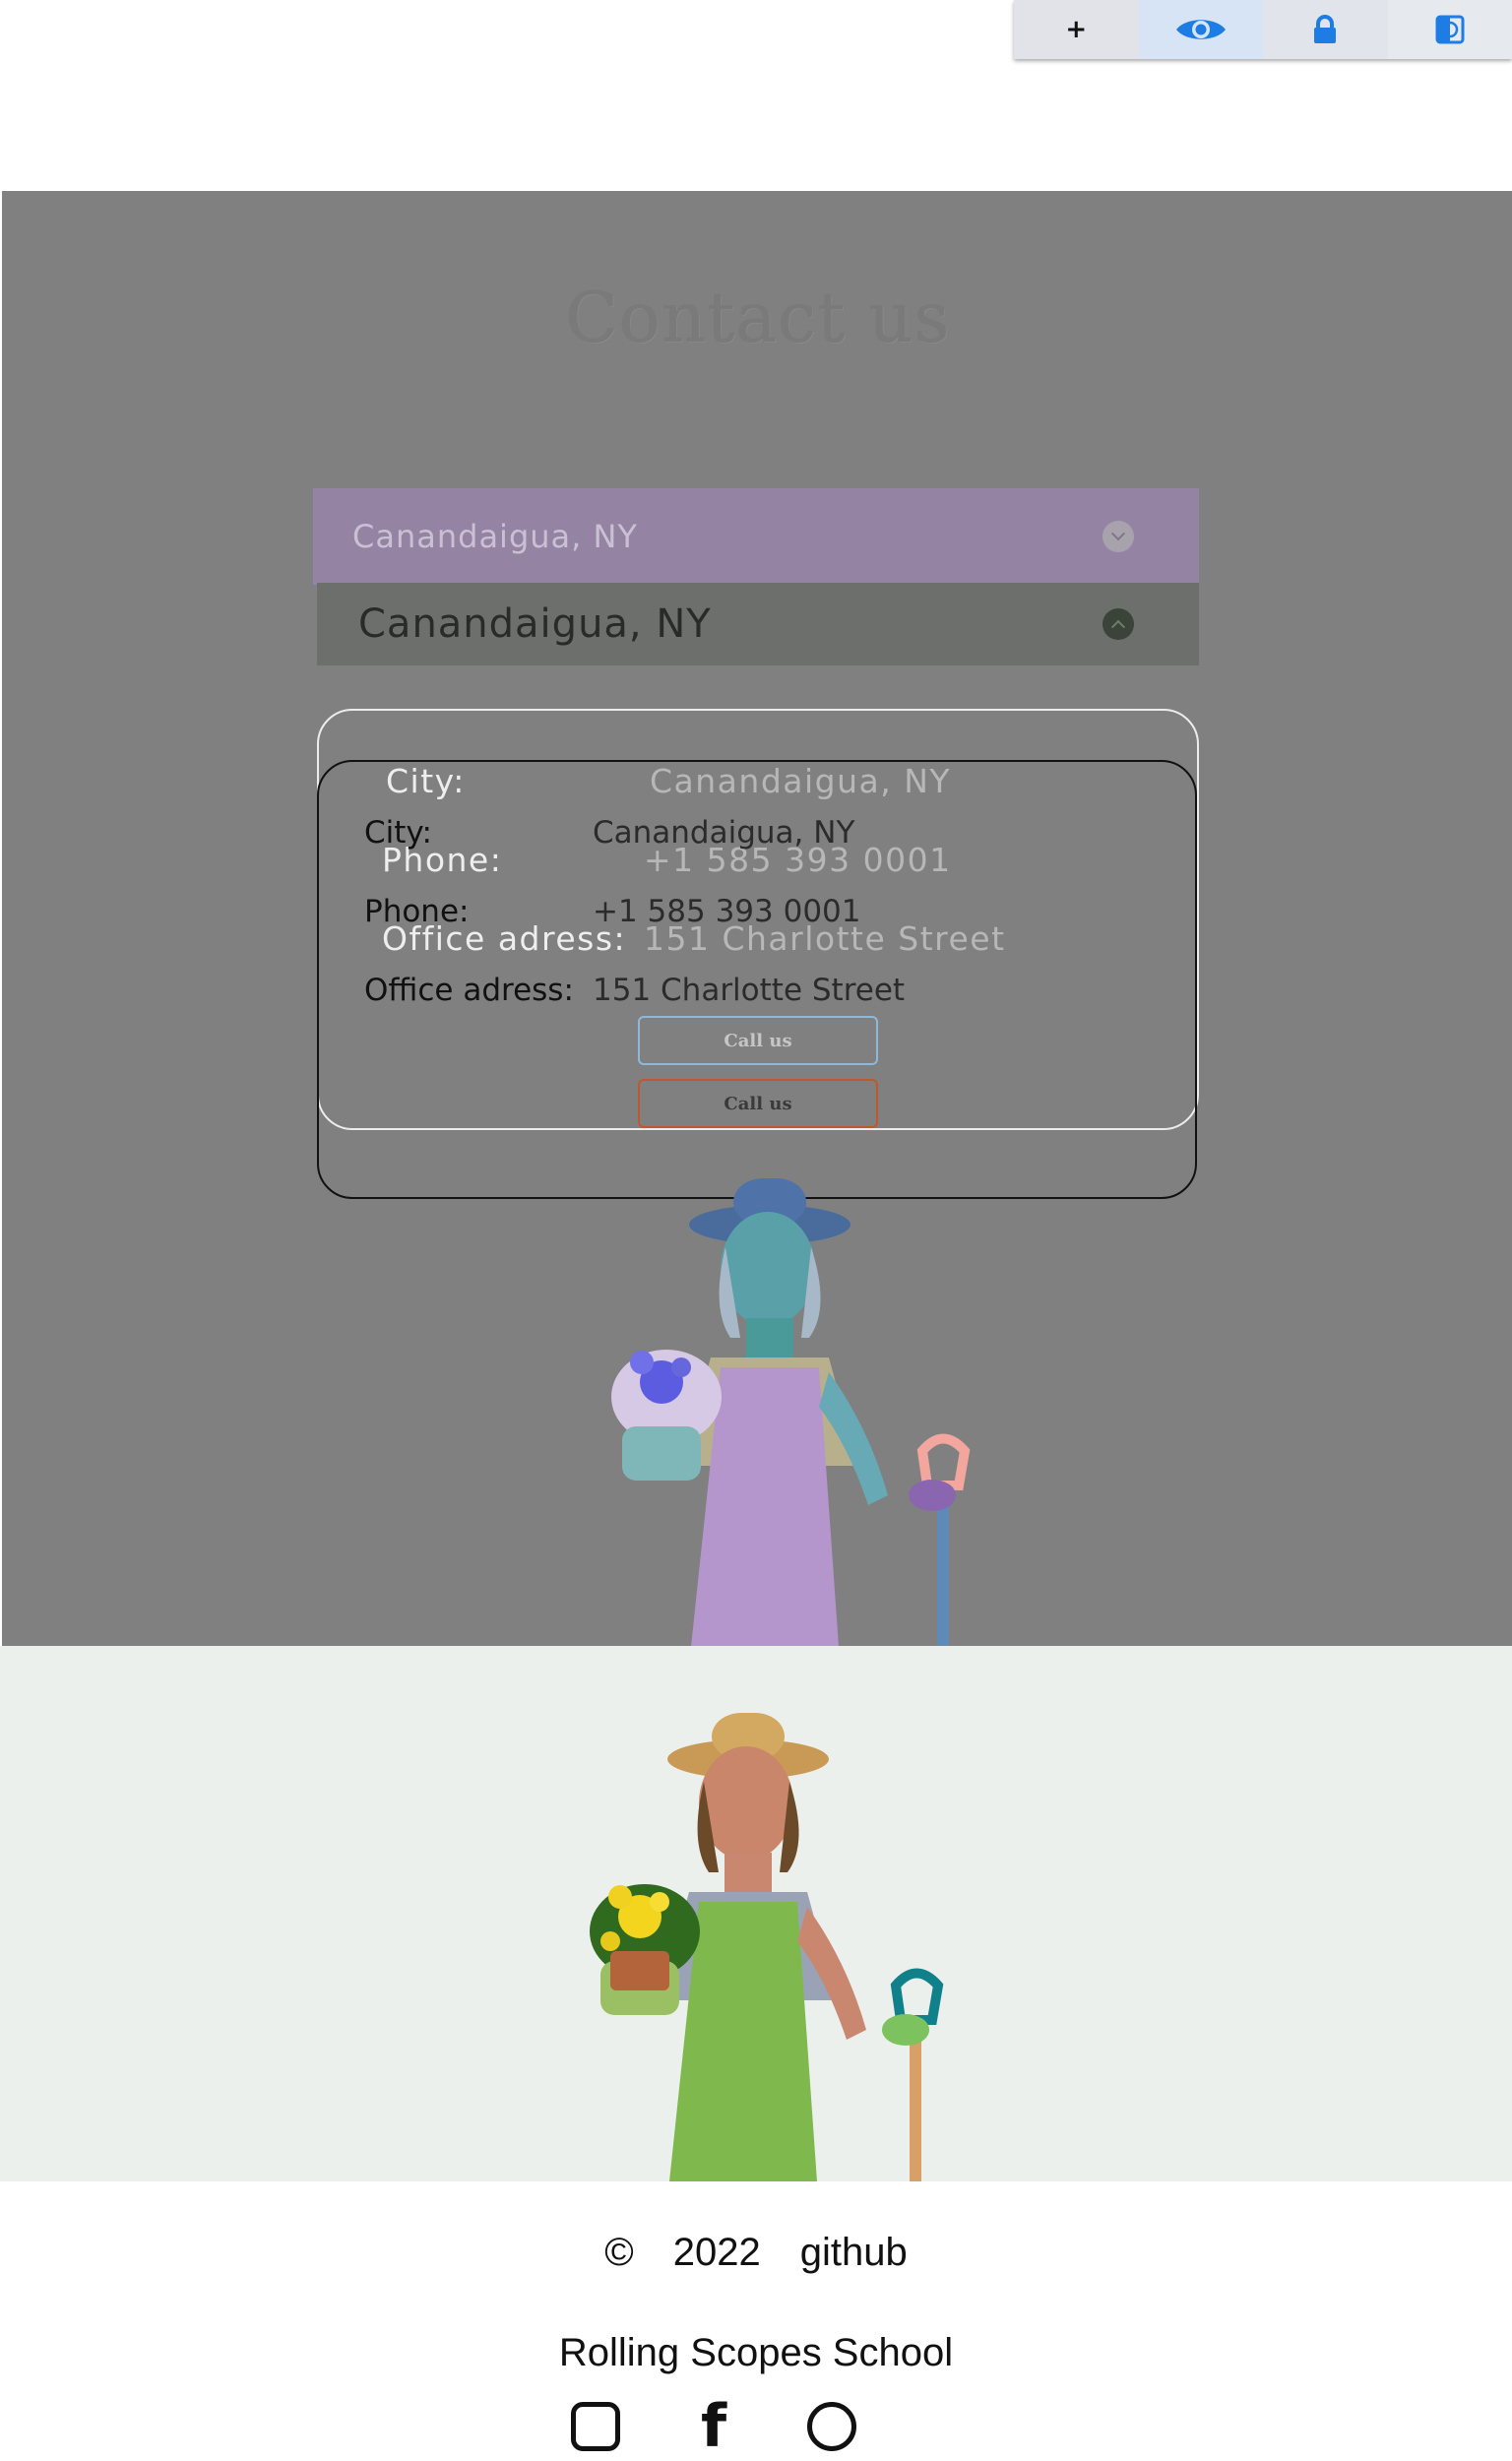  I want to click on footer-meta: © 2022 github, so click(756, 2253).